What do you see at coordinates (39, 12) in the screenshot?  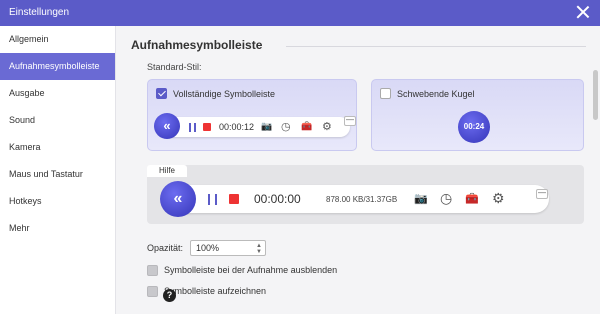 I see `window-title: Einstellungen` at bounding box center [39, 12].